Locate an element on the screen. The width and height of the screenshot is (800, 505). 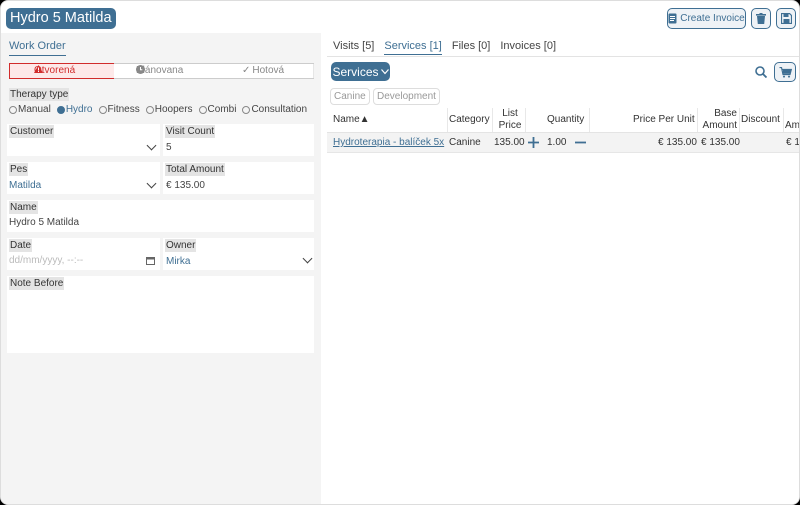
services-dropdown-button: Services is located at coordinates (360, 71).